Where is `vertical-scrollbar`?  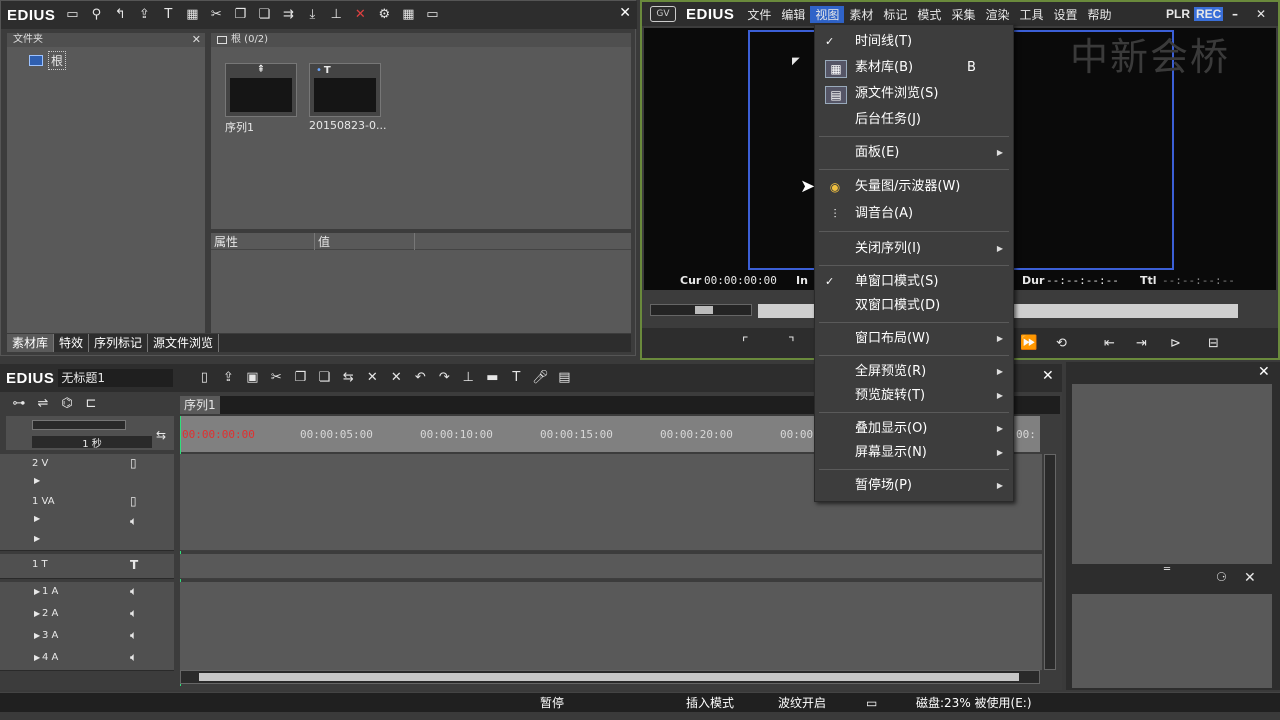 vertical-scrollbar is located at coordinates (1050, 562).